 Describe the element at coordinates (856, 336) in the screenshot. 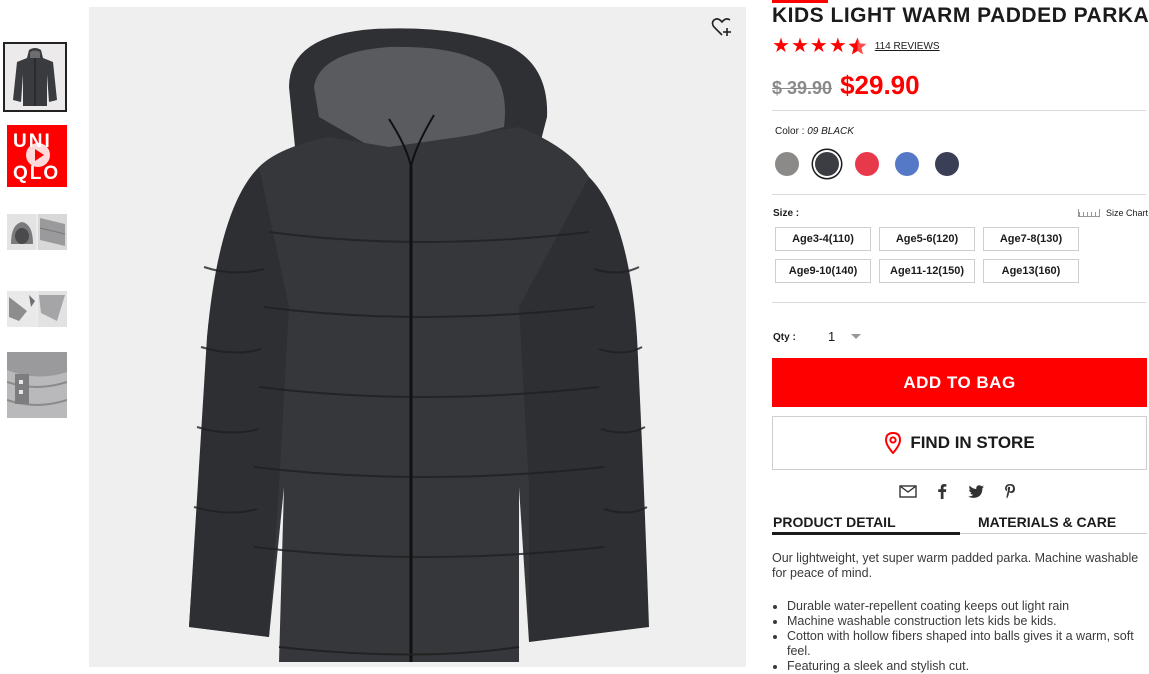

I see `chevron-down-icon` at that location.